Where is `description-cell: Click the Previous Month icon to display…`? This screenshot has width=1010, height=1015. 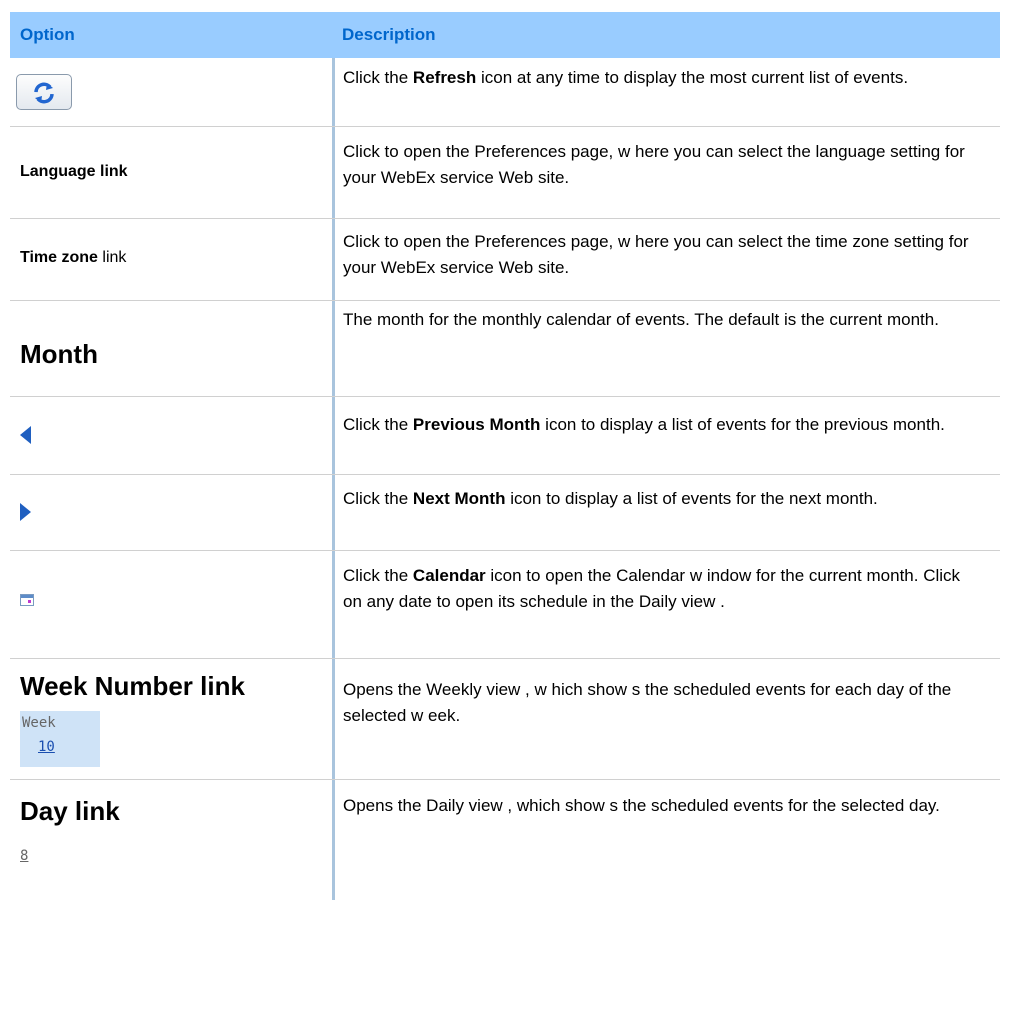
description-cell: Click the Previous Month icon to display… is located at coordinates (666, 435).